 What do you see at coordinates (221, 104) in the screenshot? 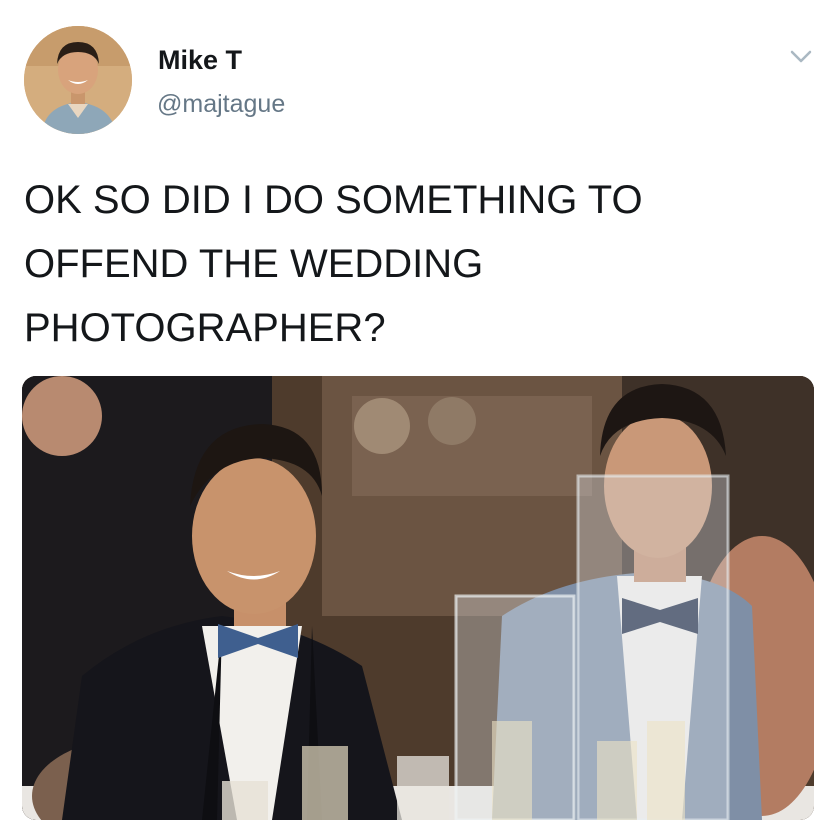
I see `author-handle: @majtague` at bounding box center [221, 104].